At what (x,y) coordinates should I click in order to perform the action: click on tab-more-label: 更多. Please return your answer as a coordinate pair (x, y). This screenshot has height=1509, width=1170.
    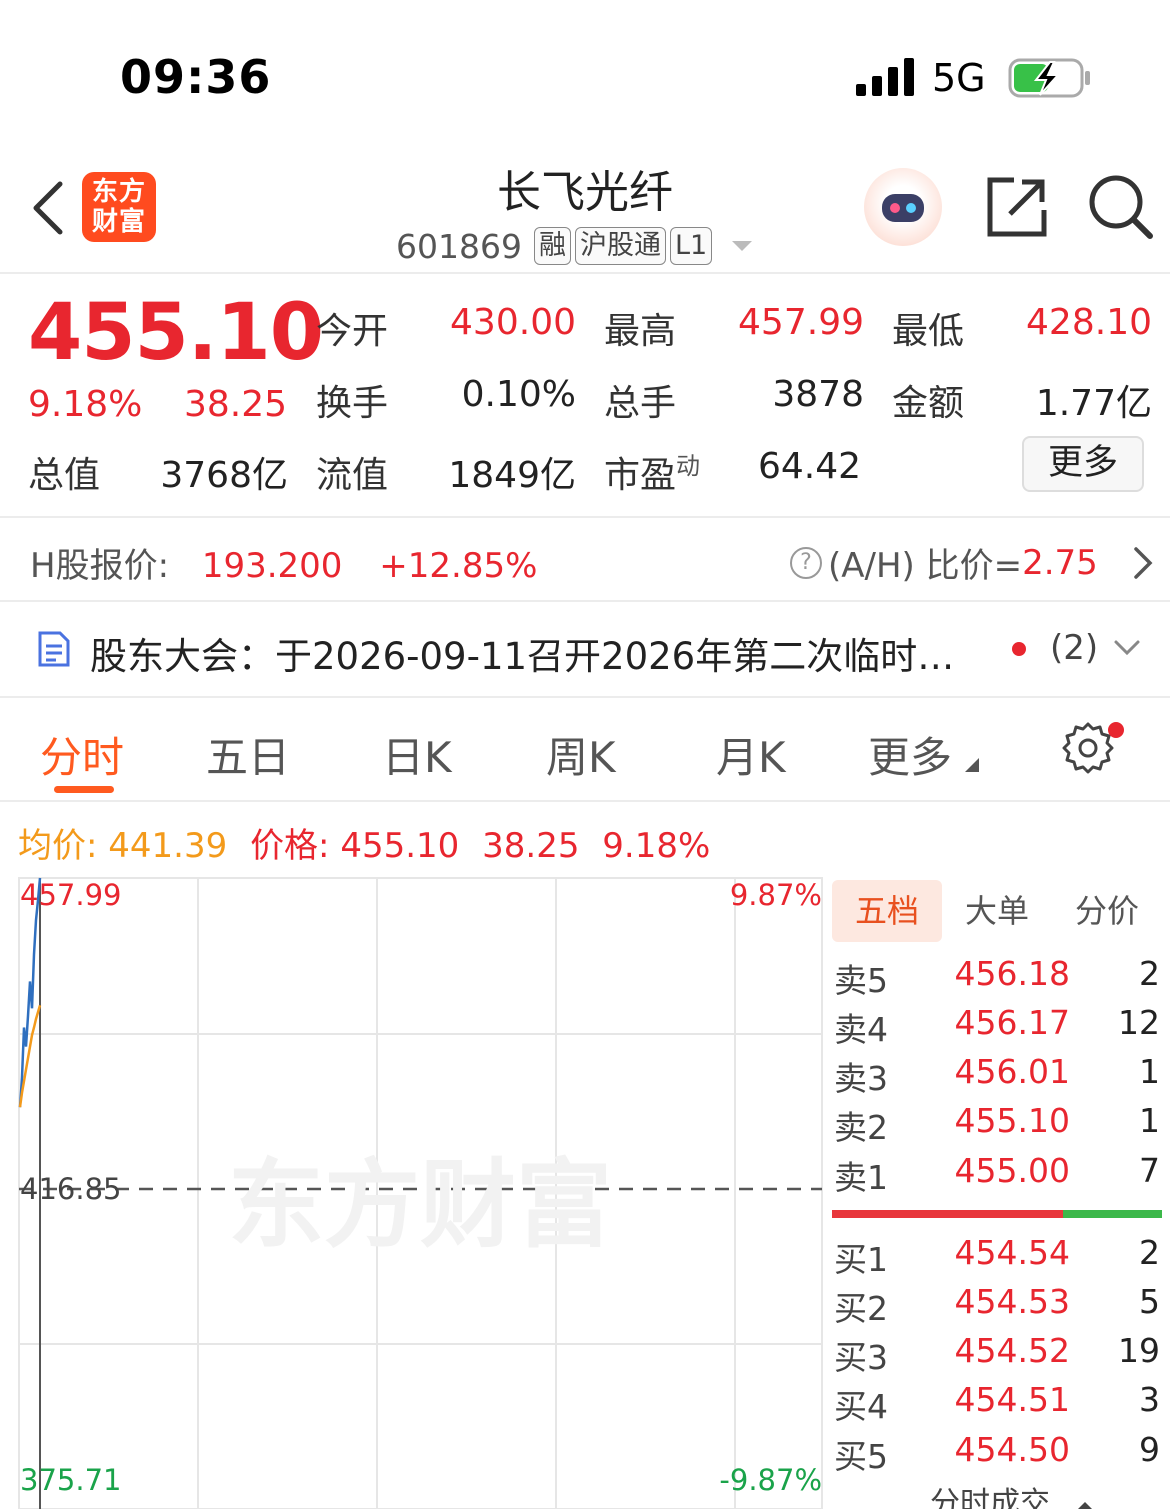
    Looking at the image, I should click on (910, 757).